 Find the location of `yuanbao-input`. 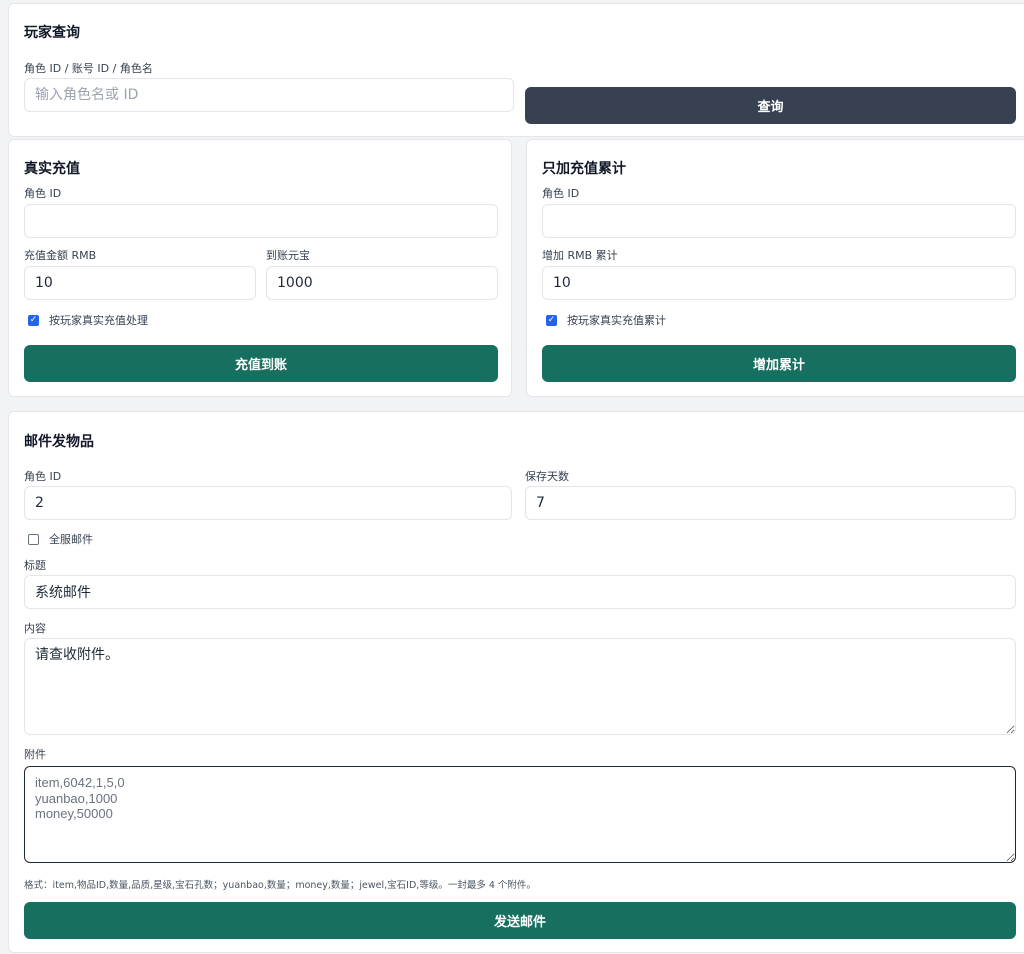

yuanbao-input is located at coordinates (382, 283).